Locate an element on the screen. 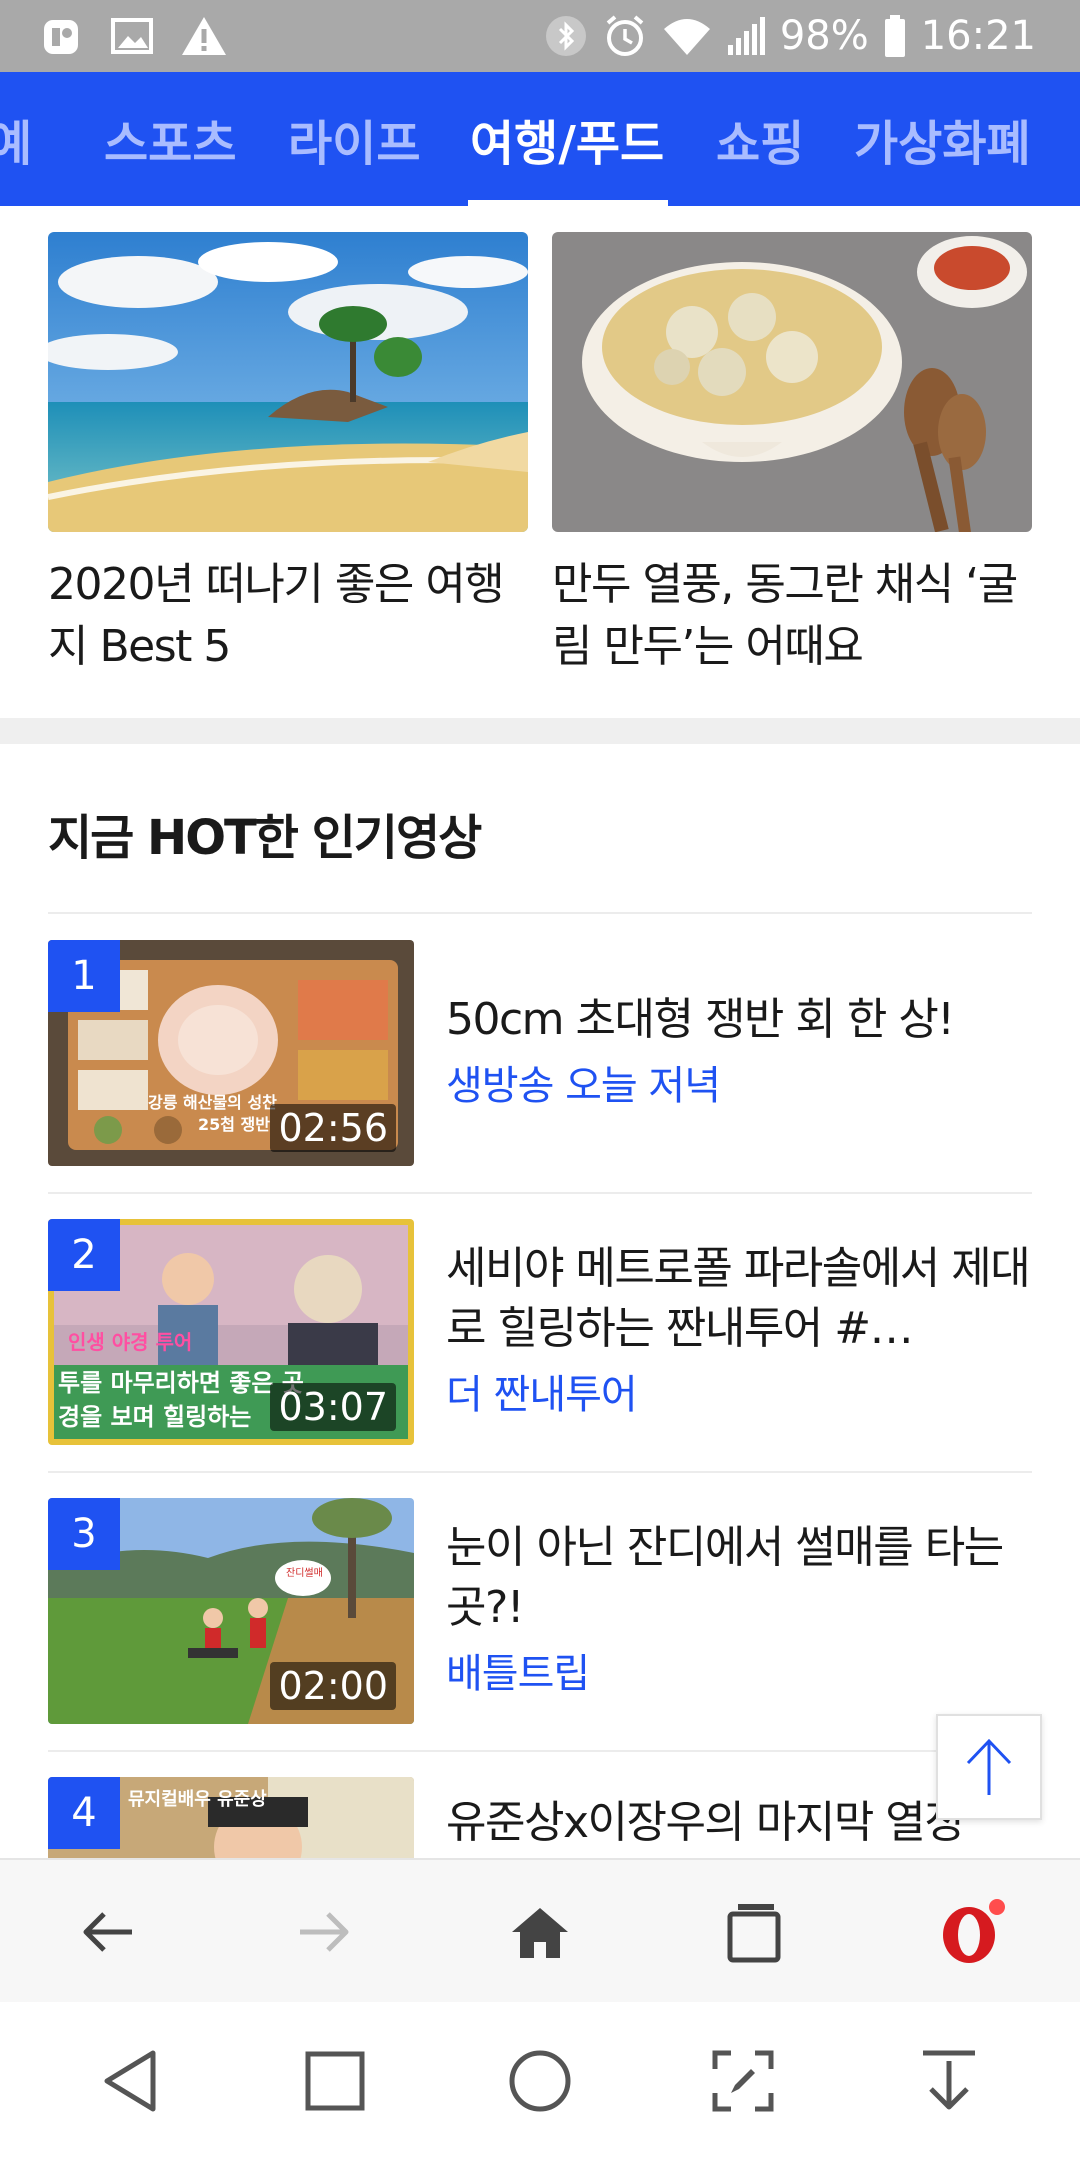  home-circle-icon is located at coordinates (540, 2081).